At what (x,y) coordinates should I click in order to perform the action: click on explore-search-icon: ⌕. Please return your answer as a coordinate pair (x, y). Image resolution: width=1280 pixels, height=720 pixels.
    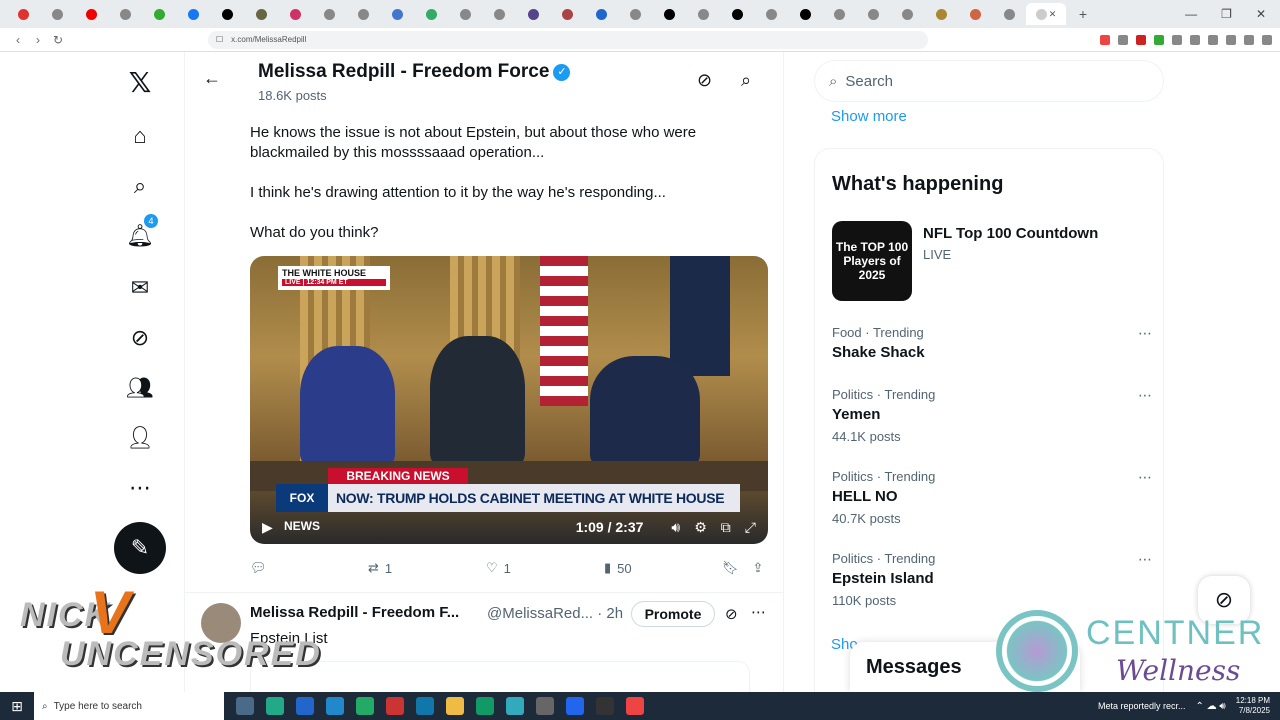
    Looking at the image, I should click on (140, 186).